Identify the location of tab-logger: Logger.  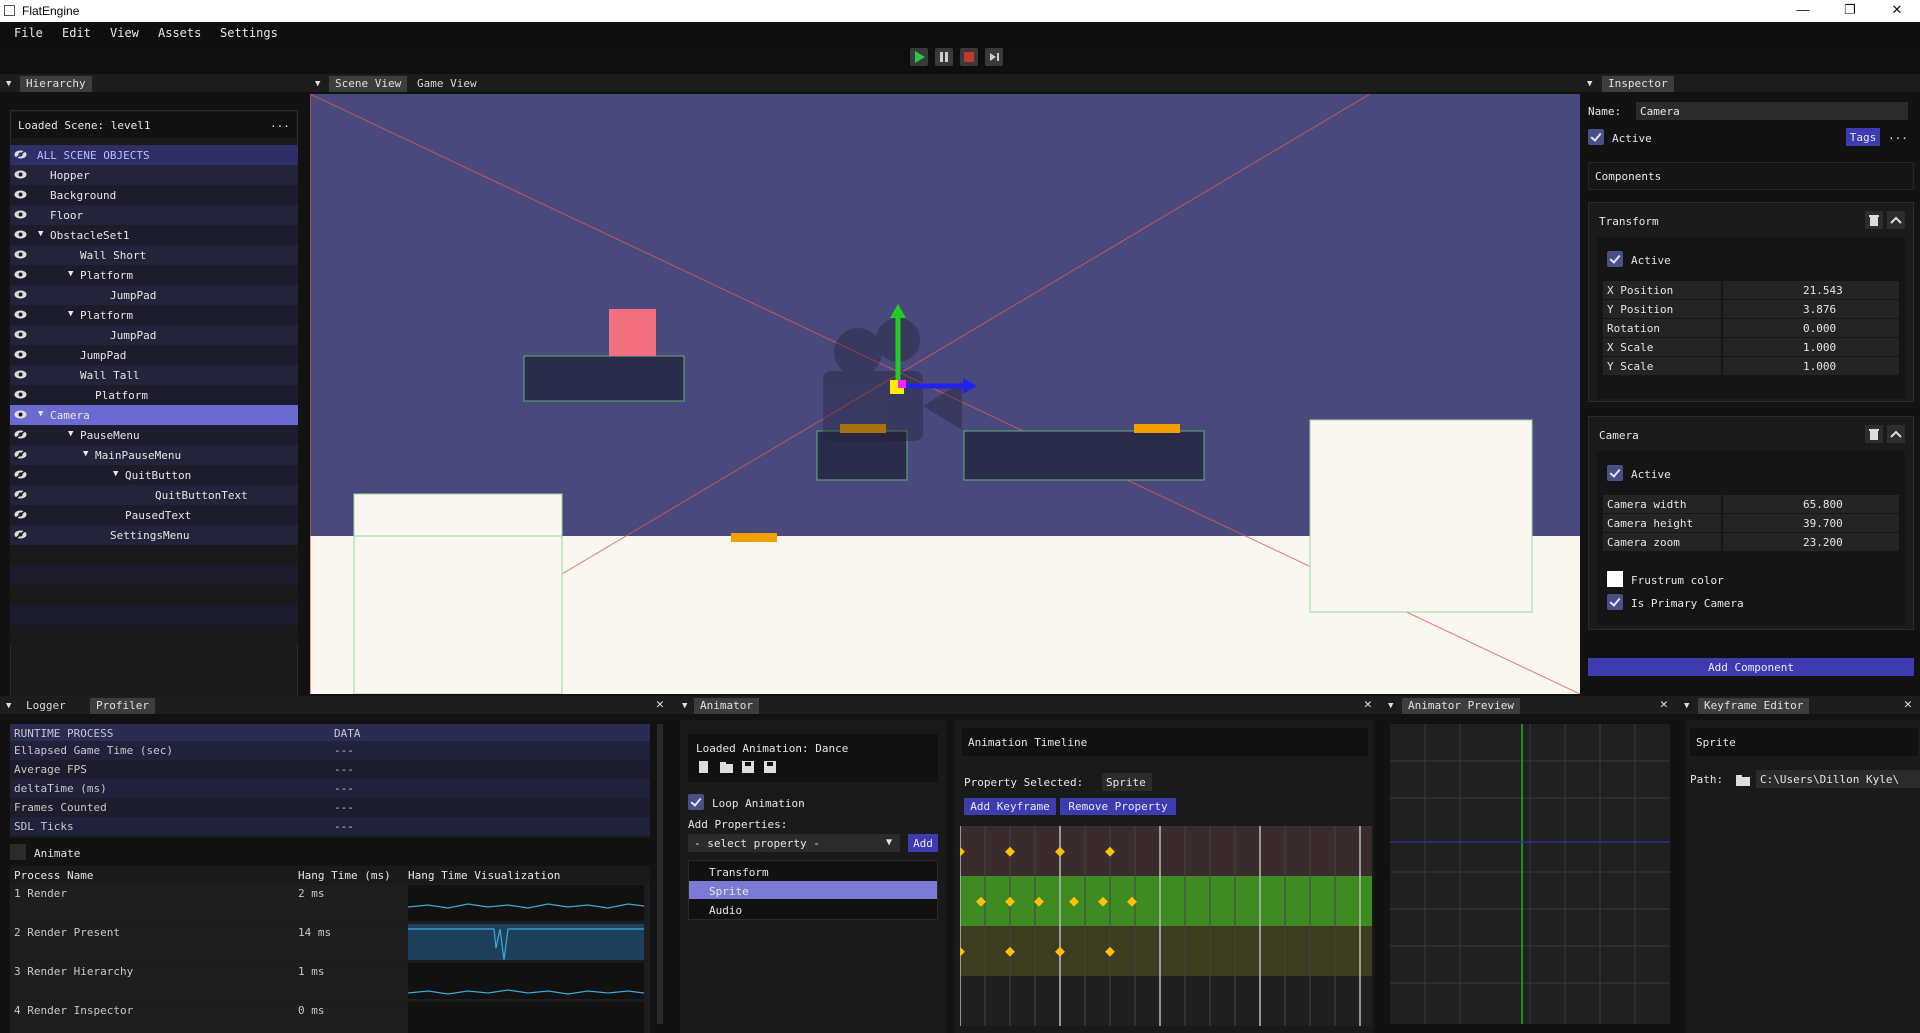
(46, 706).